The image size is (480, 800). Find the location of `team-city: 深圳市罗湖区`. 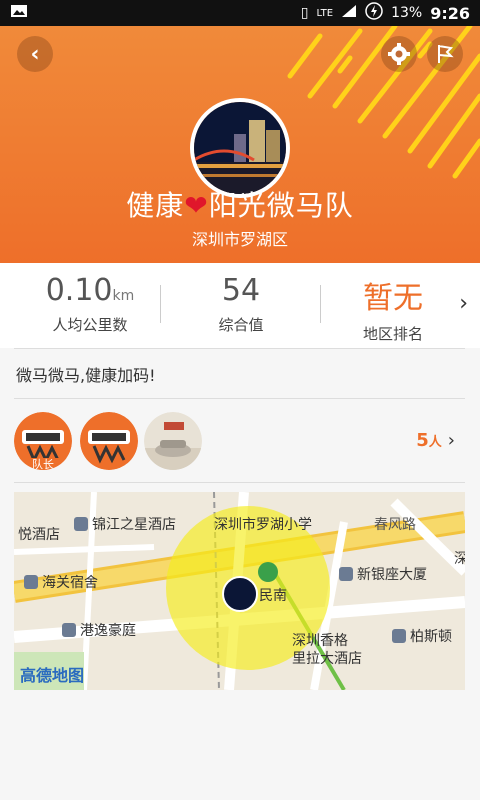

team-city: 深圳市罗湖区 is located at coordinates (239, 239).